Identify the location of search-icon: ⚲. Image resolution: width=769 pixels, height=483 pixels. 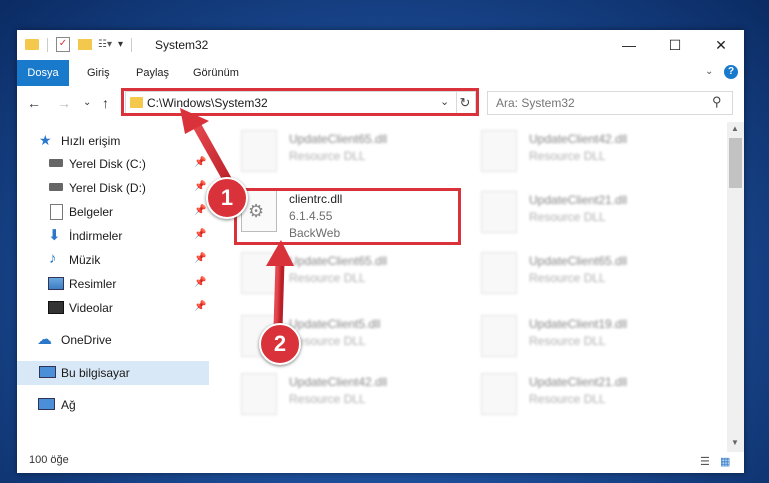
(717, 102).